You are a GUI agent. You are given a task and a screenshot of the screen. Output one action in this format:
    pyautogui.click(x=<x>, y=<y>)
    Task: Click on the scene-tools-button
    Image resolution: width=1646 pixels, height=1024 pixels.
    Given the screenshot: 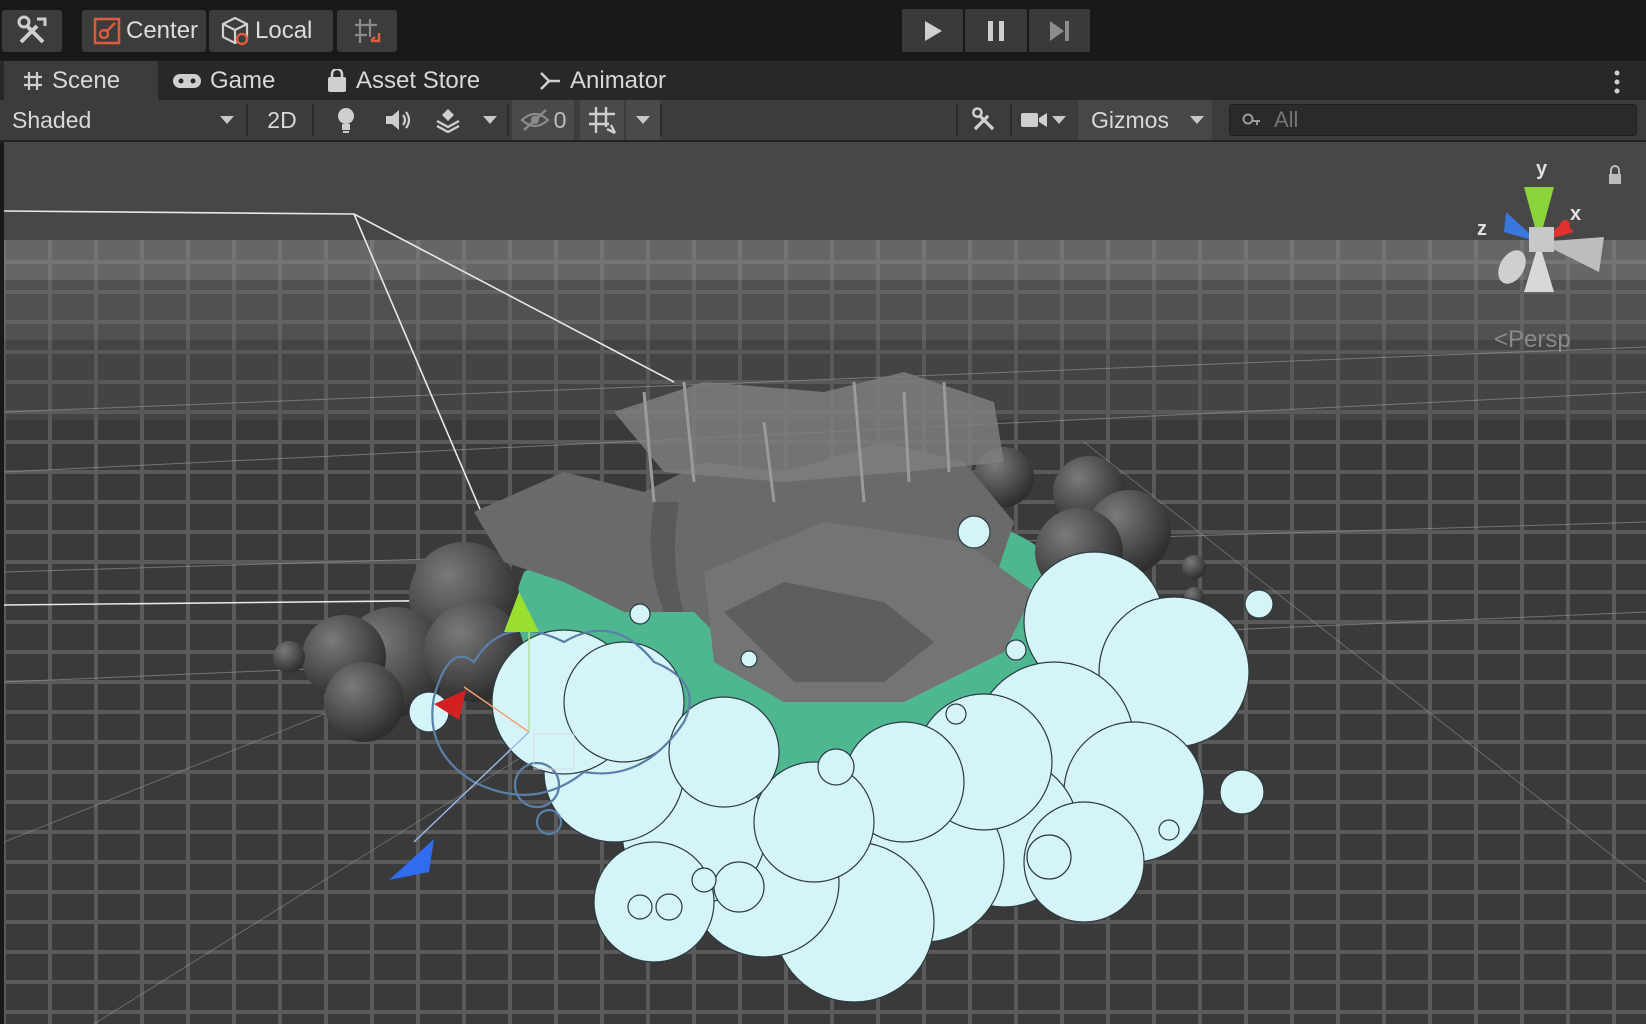 What is the action you would take?
    pyautogui.click(x=984, y=120)
    